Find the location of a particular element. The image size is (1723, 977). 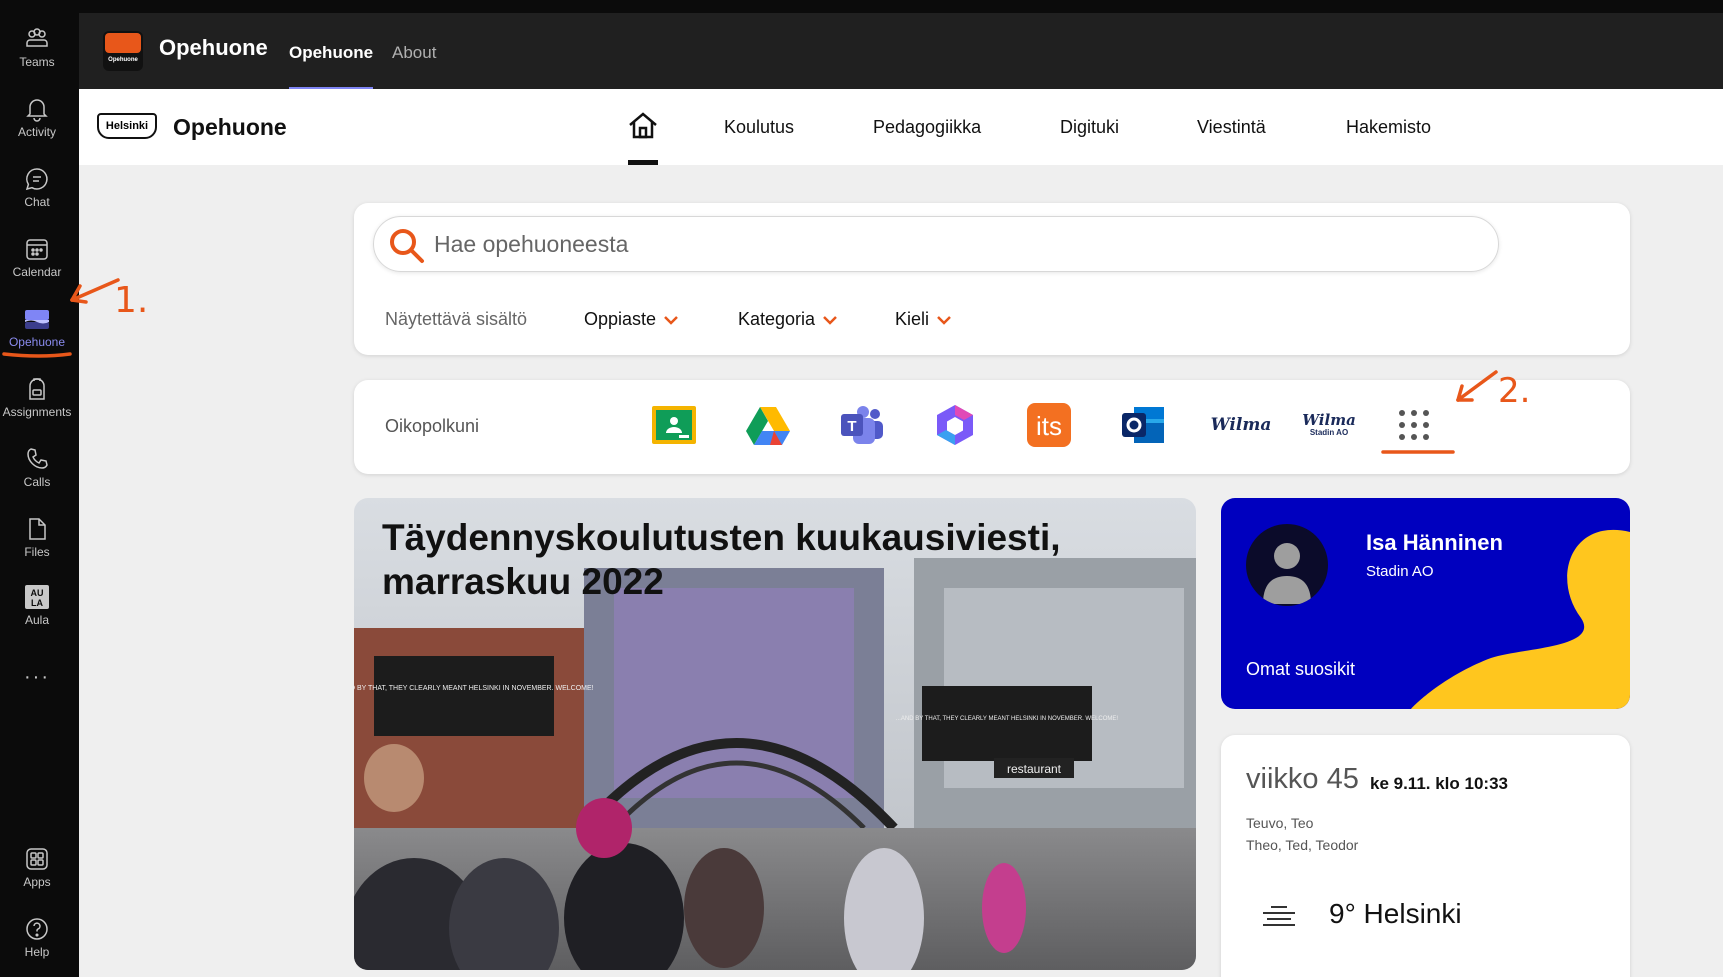

user-icon is located at coordinates (1287, 573).